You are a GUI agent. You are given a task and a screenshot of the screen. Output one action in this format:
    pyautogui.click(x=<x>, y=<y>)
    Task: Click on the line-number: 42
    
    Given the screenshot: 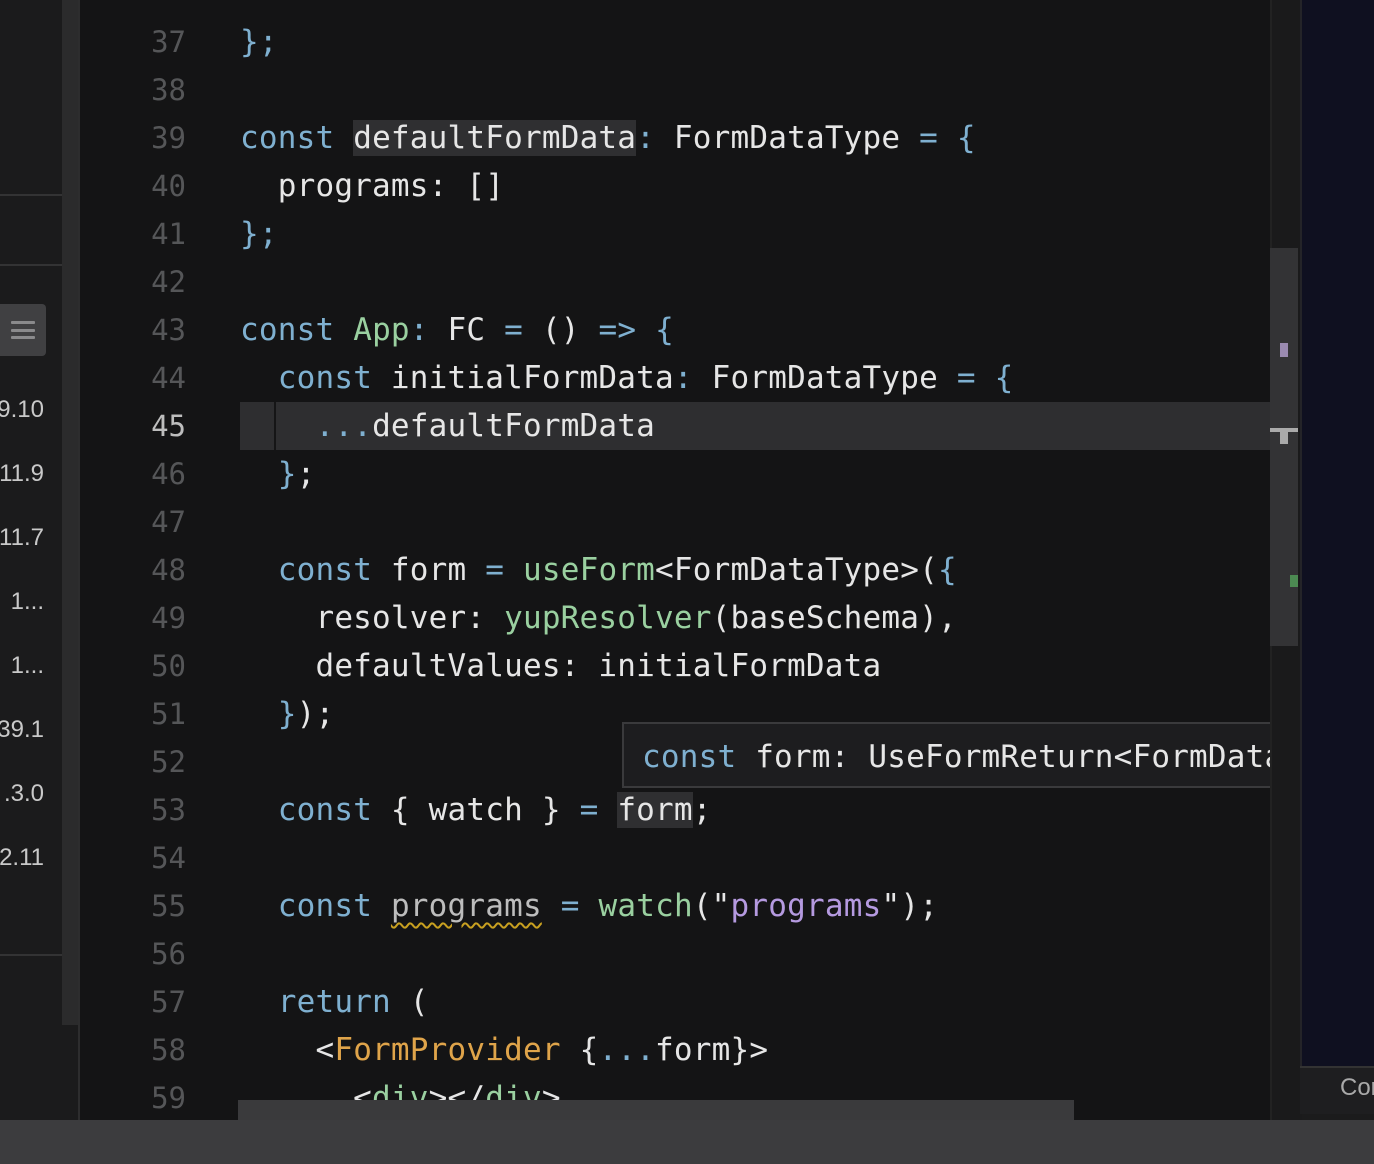 What is the action you would take?
    pyautogui.click(x=168, y=282)
    